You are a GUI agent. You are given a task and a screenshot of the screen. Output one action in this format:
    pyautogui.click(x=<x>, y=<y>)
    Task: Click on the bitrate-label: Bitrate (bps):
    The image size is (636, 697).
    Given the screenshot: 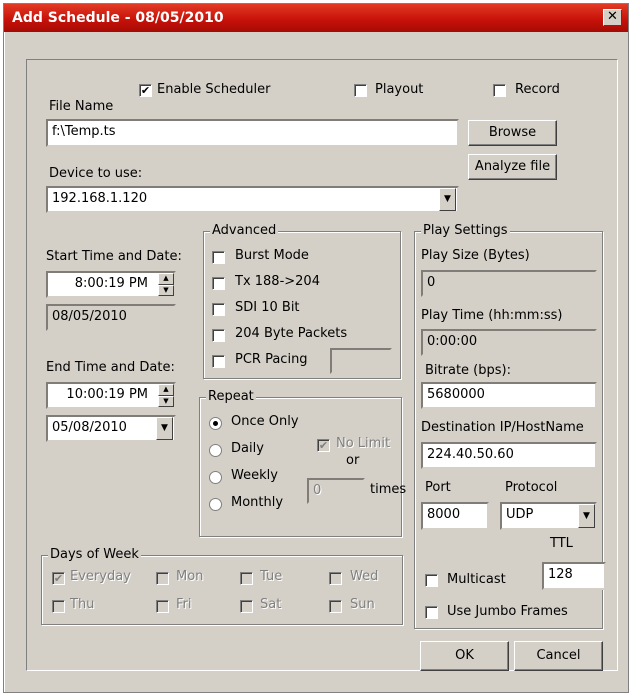 What is the action you would take?
    pyautogui.click(x=468, y=370)
    